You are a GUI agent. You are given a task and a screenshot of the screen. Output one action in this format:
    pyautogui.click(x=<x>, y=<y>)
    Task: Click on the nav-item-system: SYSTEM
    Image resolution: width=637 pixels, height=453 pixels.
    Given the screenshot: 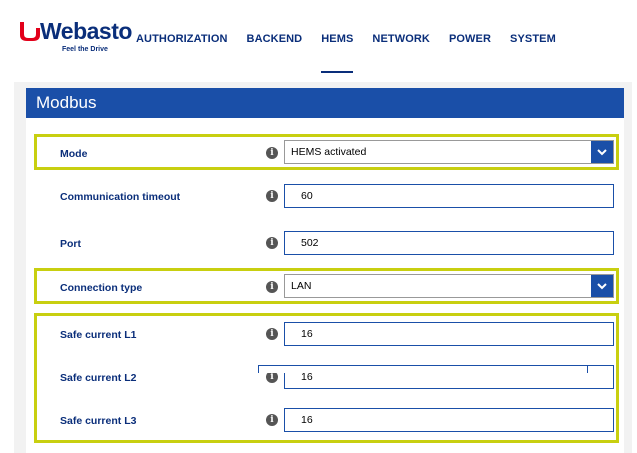 What is the action you would take?
    pyautogui.click(x=533, y=39)
    